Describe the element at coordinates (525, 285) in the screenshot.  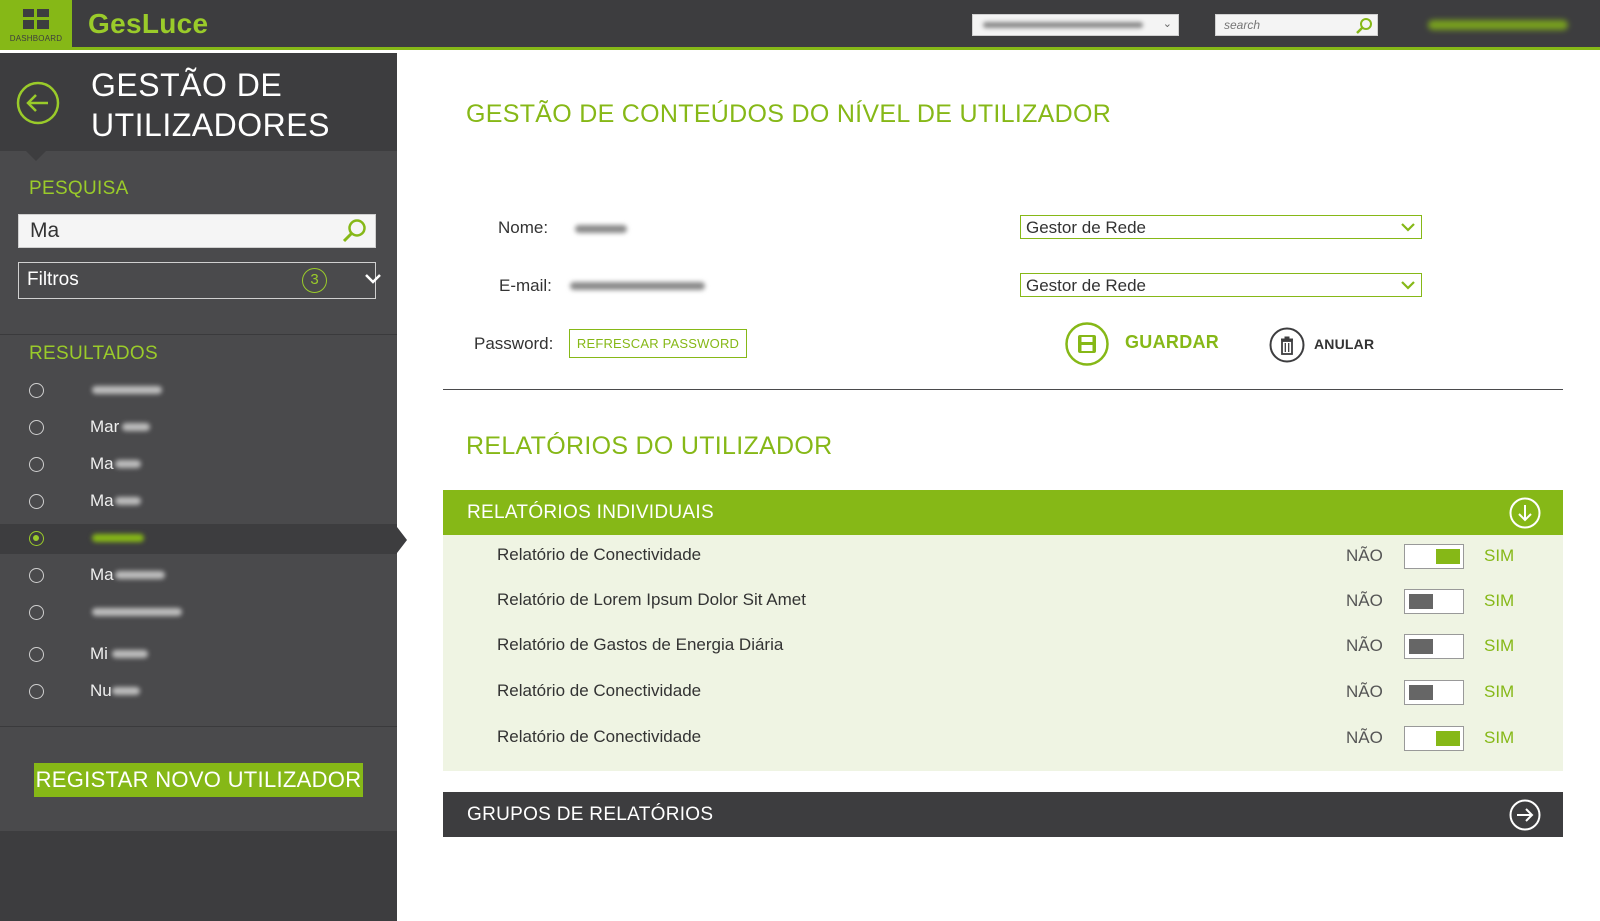
I see `email-label: E-mail:` at that location.